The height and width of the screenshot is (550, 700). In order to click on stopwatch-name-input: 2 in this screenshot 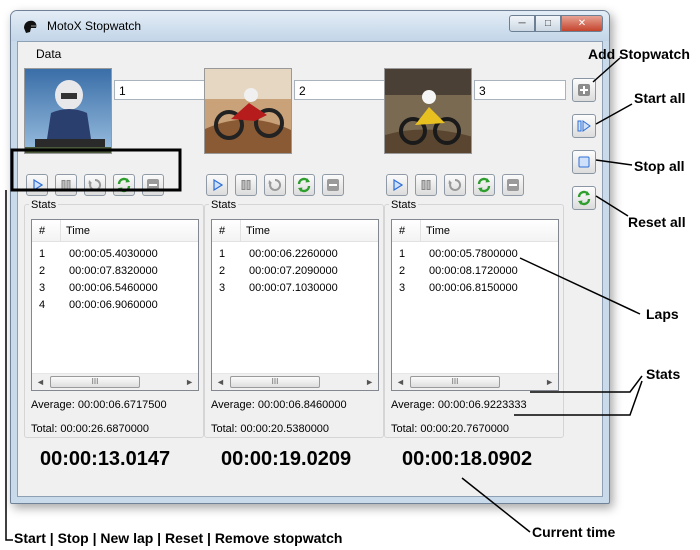, I will do `click(340, 90)`.